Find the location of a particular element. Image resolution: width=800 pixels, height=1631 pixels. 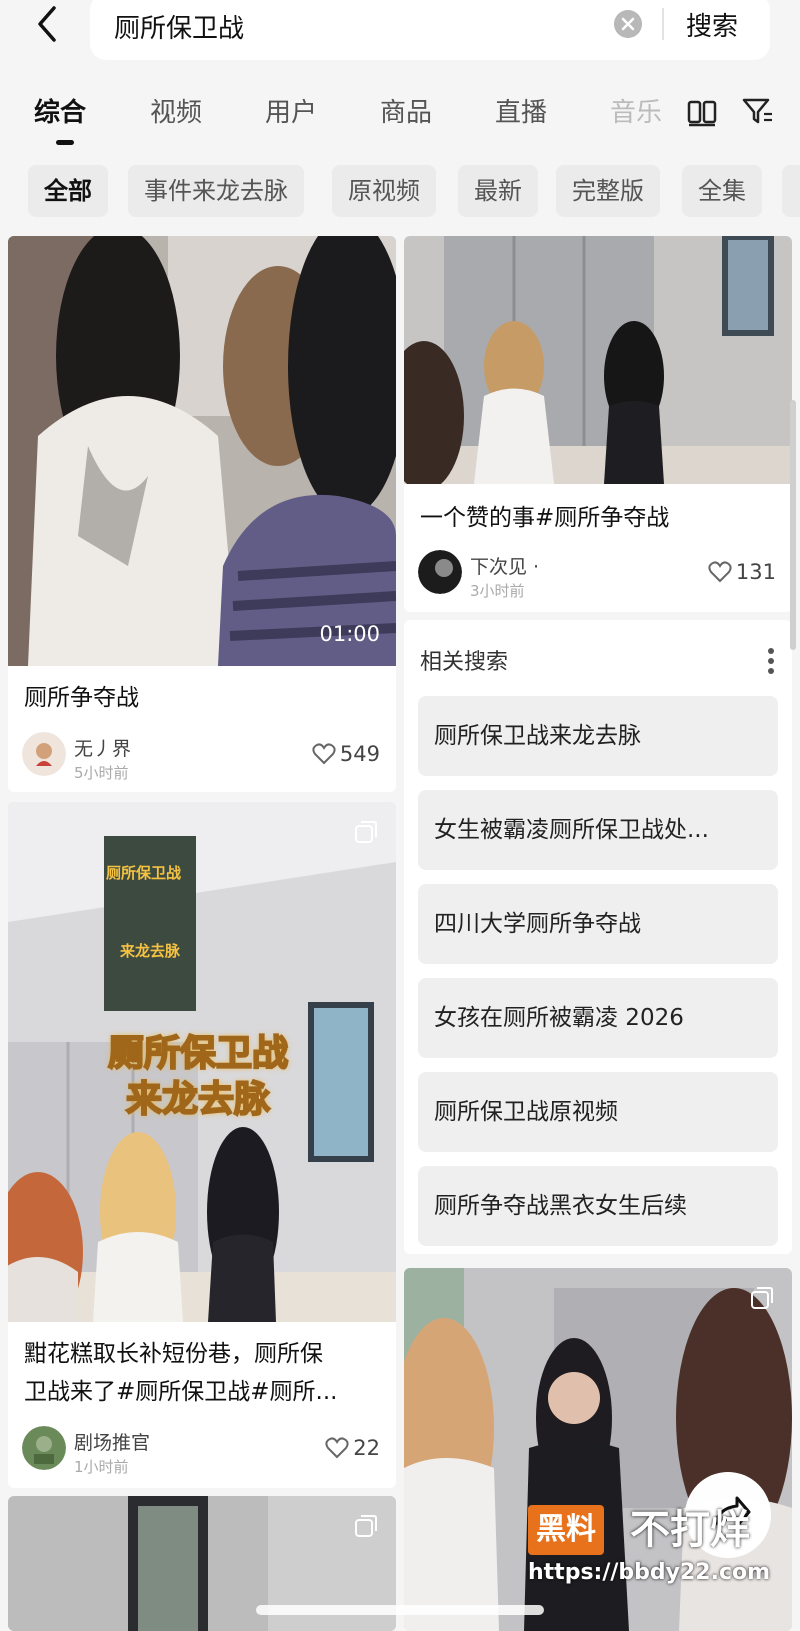

watermark-url: https://bbdy22.com is located at coordinates (649, 1572).